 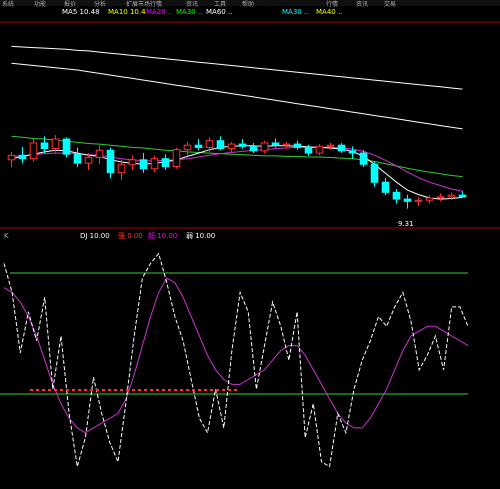 What do you see at coordinates (130, 236) in the screenshot?
I see `indicator-value: 强 0.00` at bounding box center [130, 236].